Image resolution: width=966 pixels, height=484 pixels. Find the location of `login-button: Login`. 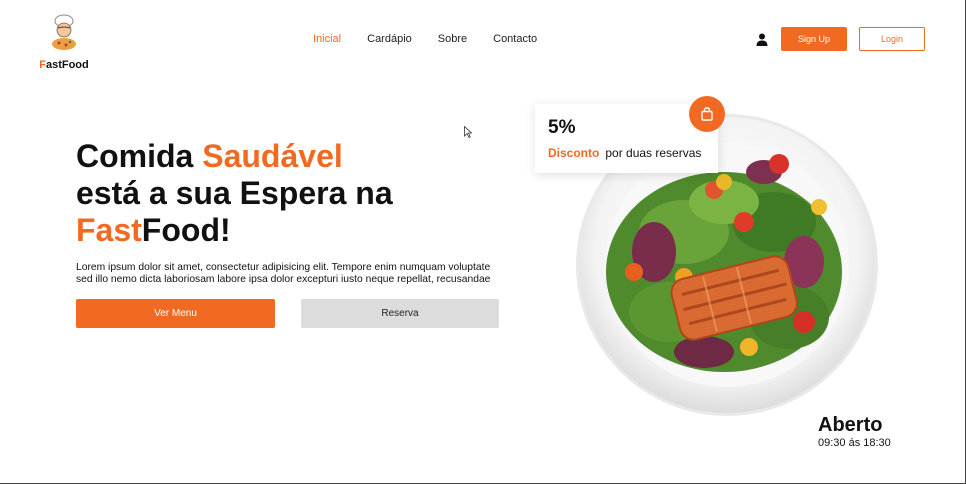

login-button: Login is located at coordinates (892, 39).